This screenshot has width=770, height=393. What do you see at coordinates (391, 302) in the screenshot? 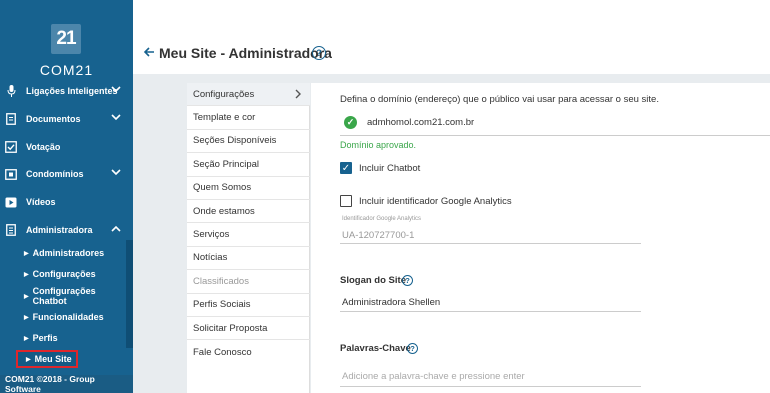
I see `slogan-input: Administradora Shellen` at bounding box center [391, 302].